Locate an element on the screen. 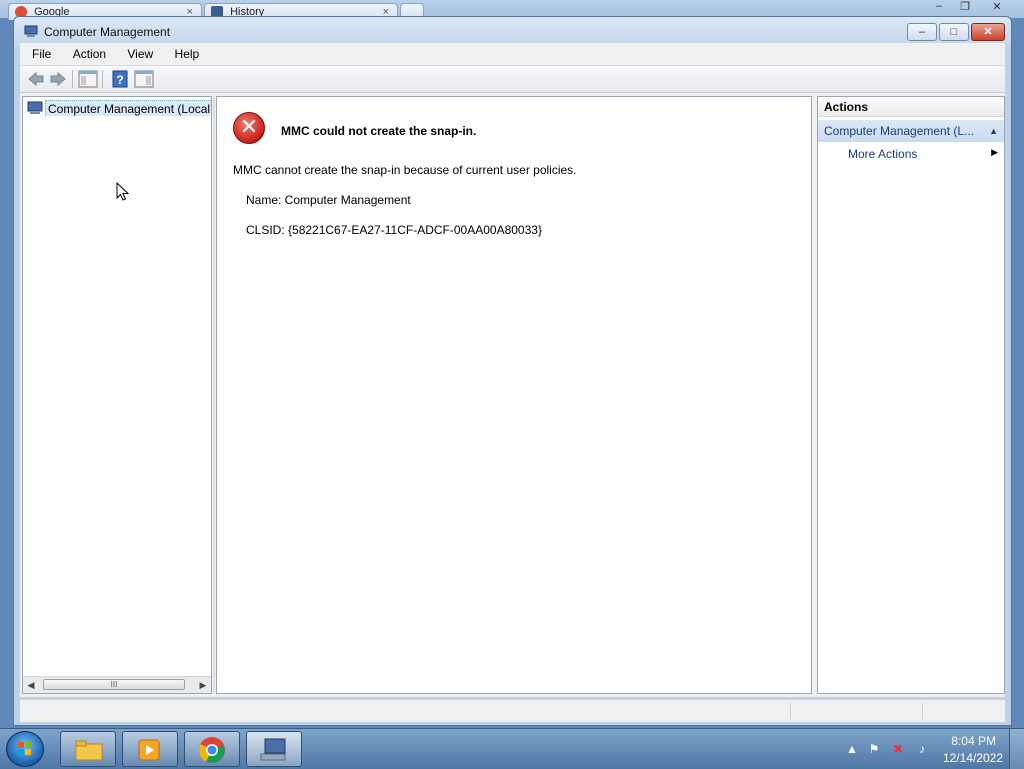 This screenshot has height=769, width=1024. menu-bar: File Action View Help is located at coordinates (512, 54).